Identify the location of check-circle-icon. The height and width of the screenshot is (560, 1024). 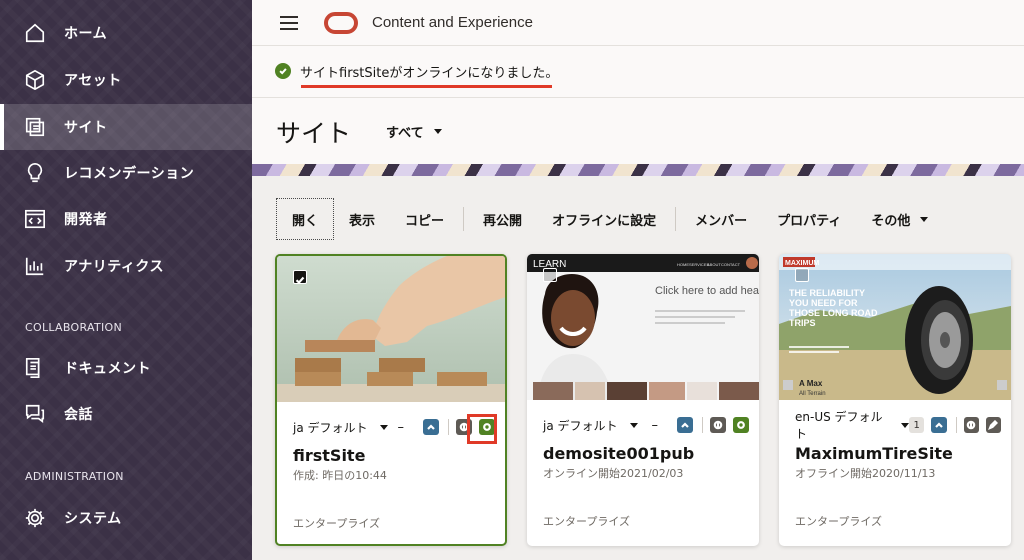
(283, 71).